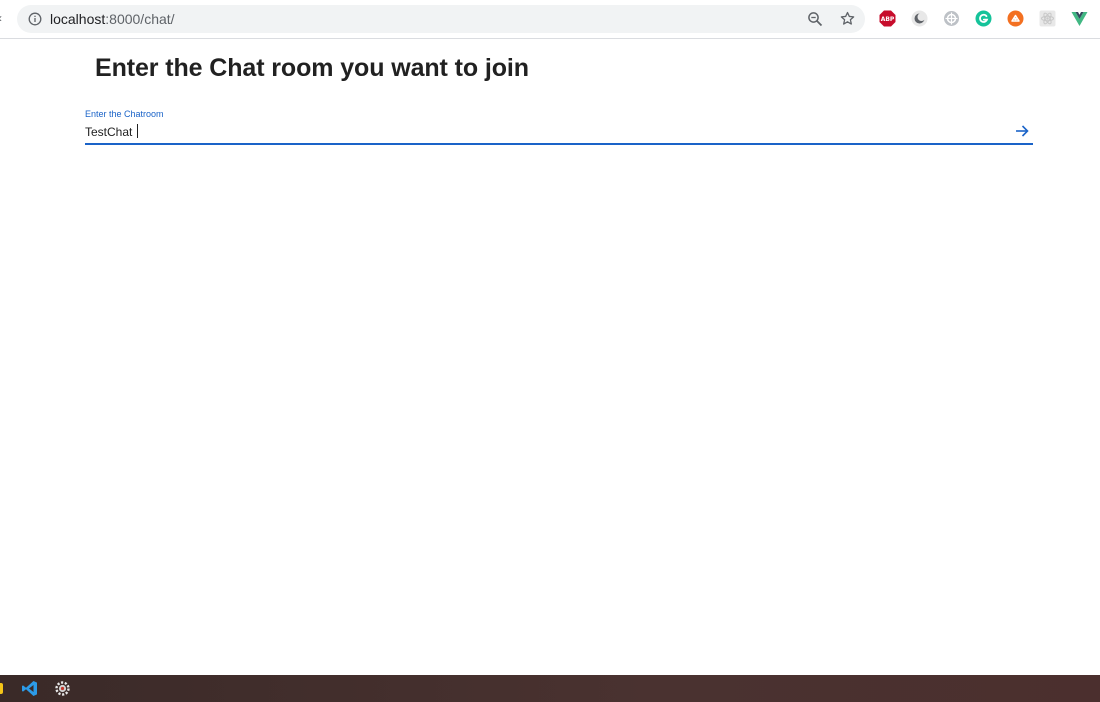  I want to click on chatroom-field-label: Enter the Chatroom, so click(124, 114).